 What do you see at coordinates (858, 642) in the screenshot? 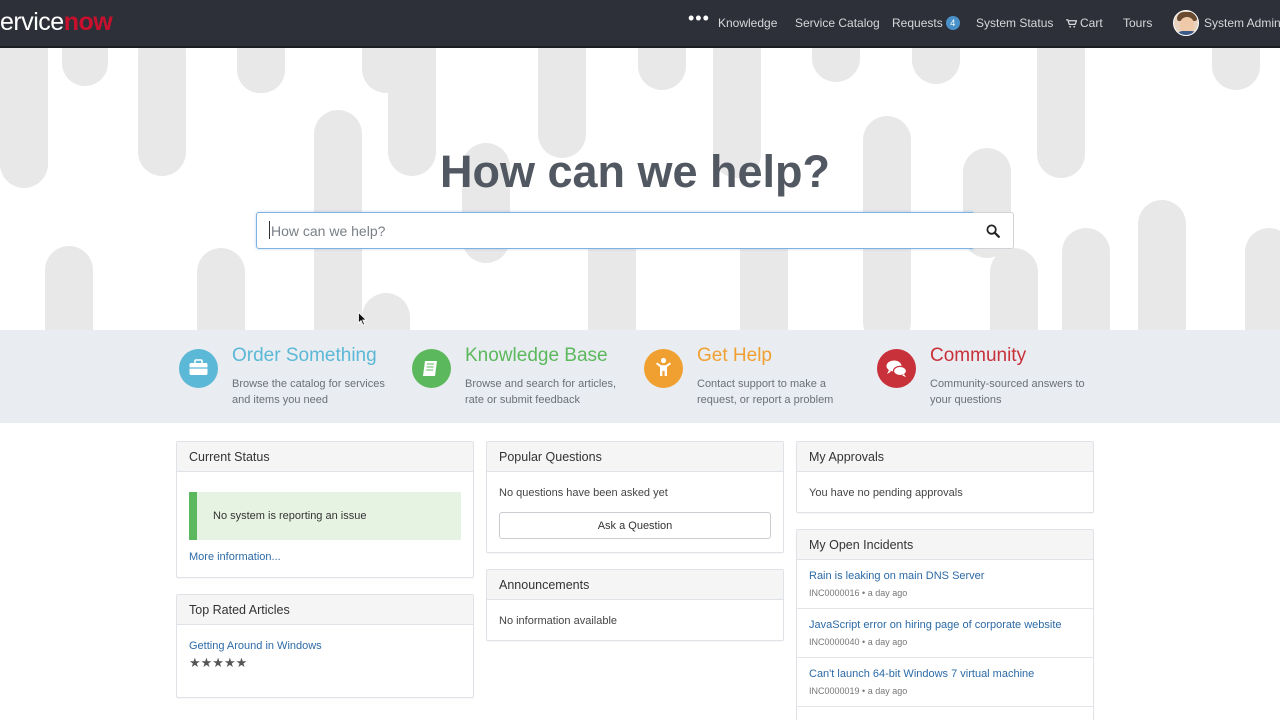
I see `incident-meta: INC0000040 • a day ago` at bounding box center [858, 642].